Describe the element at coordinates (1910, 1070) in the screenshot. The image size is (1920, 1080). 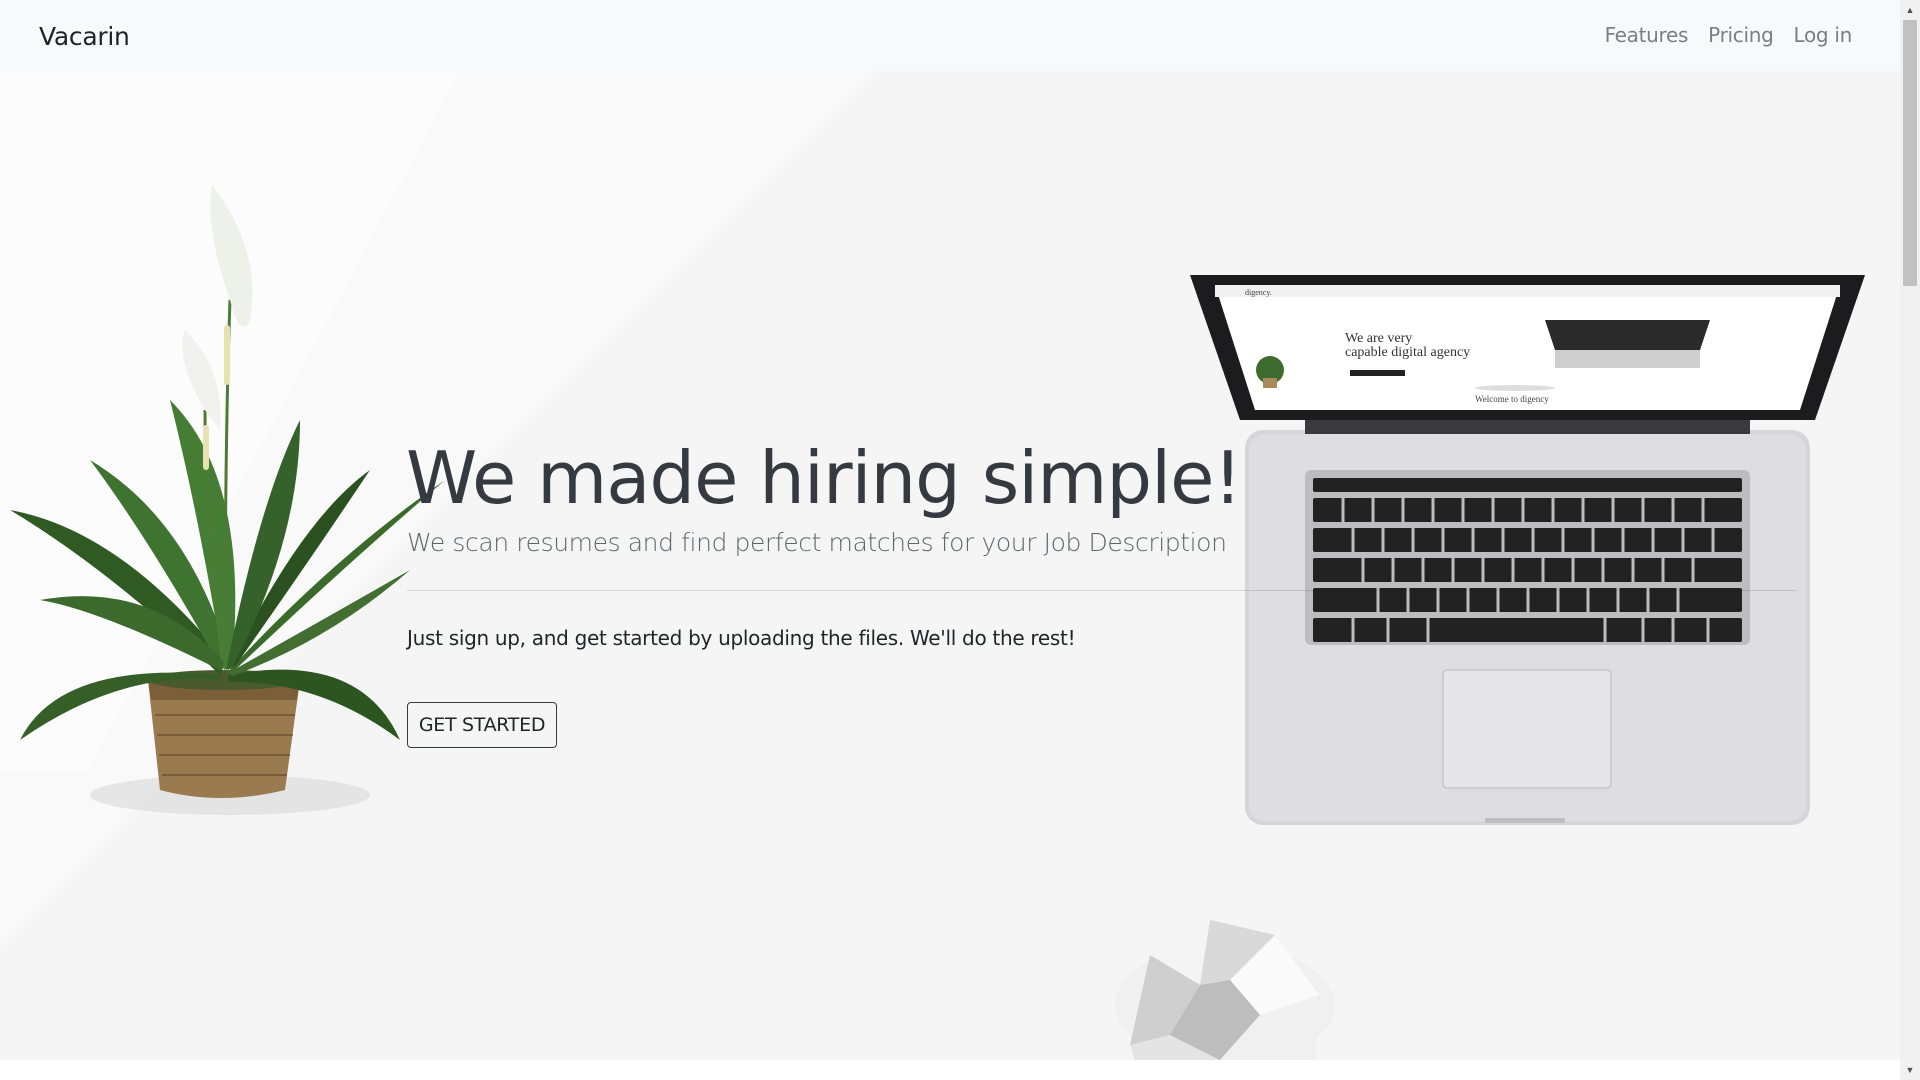
I see `scroll-down-arrow-icon: ▼` at that location.